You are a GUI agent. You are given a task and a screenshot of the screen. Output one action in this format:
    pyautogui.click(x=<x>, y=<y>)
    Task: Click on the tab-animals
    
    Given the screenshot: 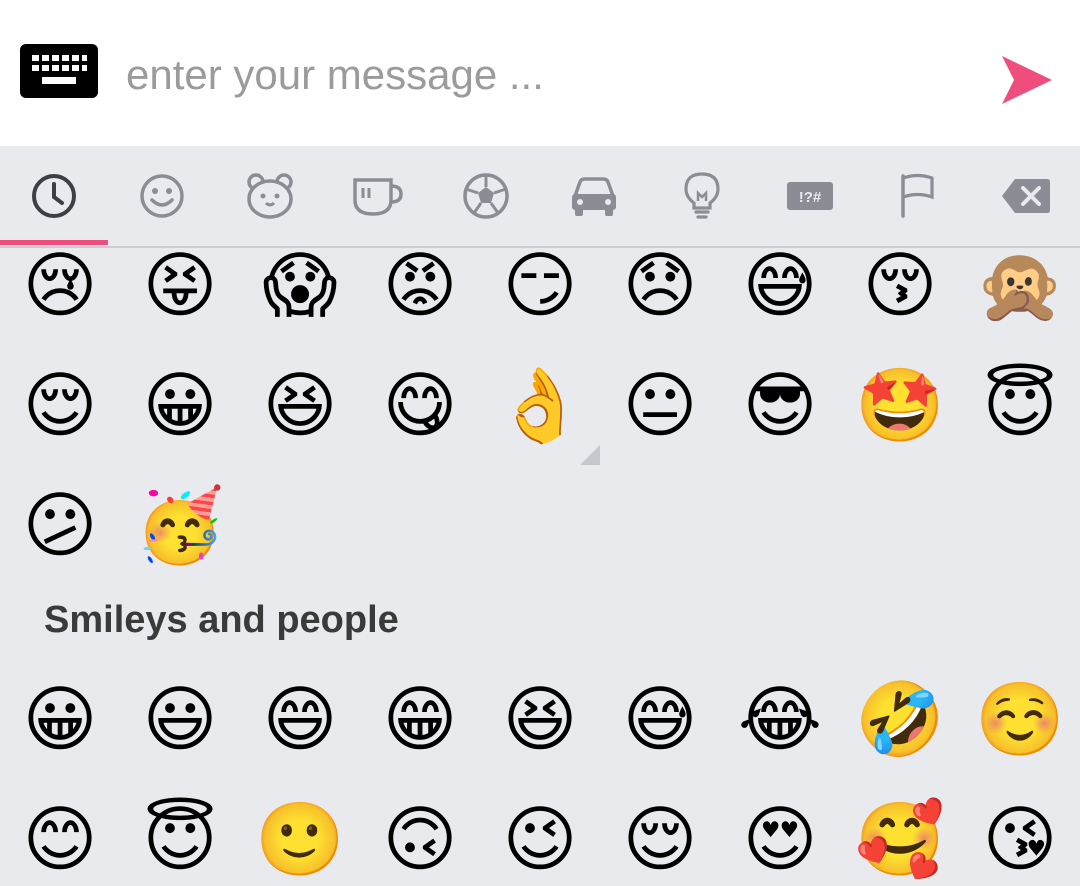 What is the action you would take?
    pyautogui.click(x=270, y=196)
    